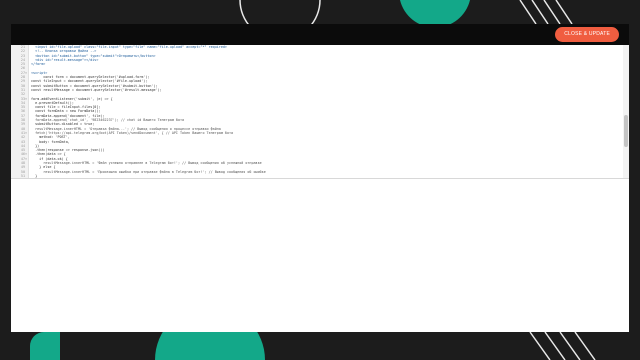 Image resolution: width=640 pixels, height=360 pixels. Describe the element at coordinates (626, 131) in the screenshot. I see `scrollbar-thumb` at that location.